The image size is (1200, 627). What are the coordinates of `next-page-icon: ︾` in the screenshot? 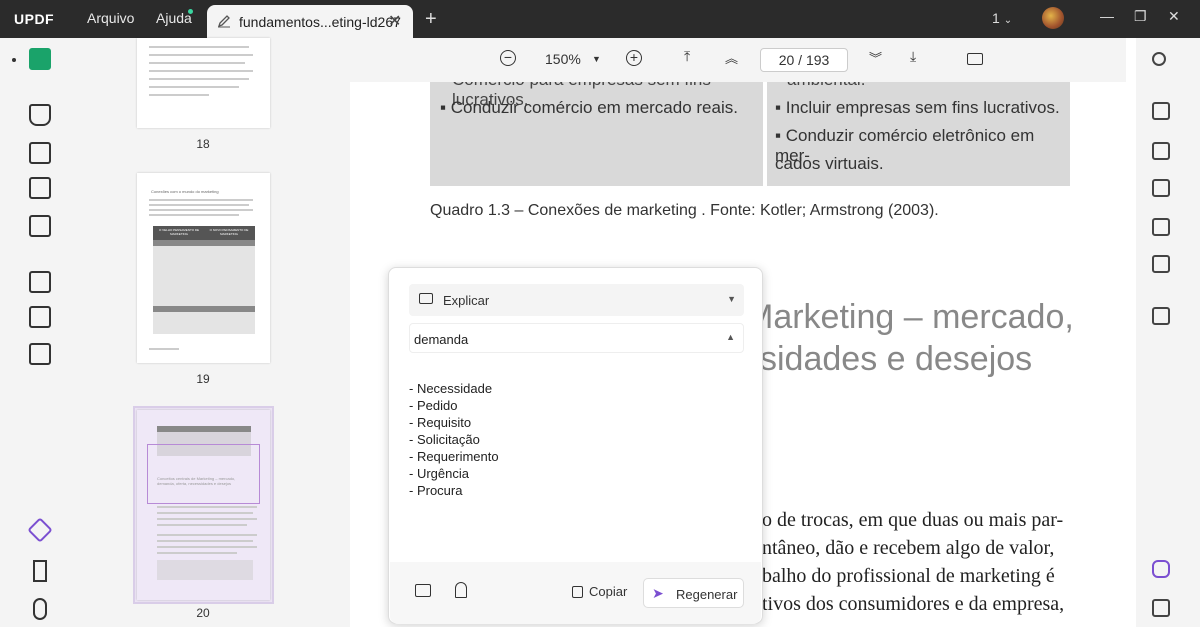 It's located at (875, 57).